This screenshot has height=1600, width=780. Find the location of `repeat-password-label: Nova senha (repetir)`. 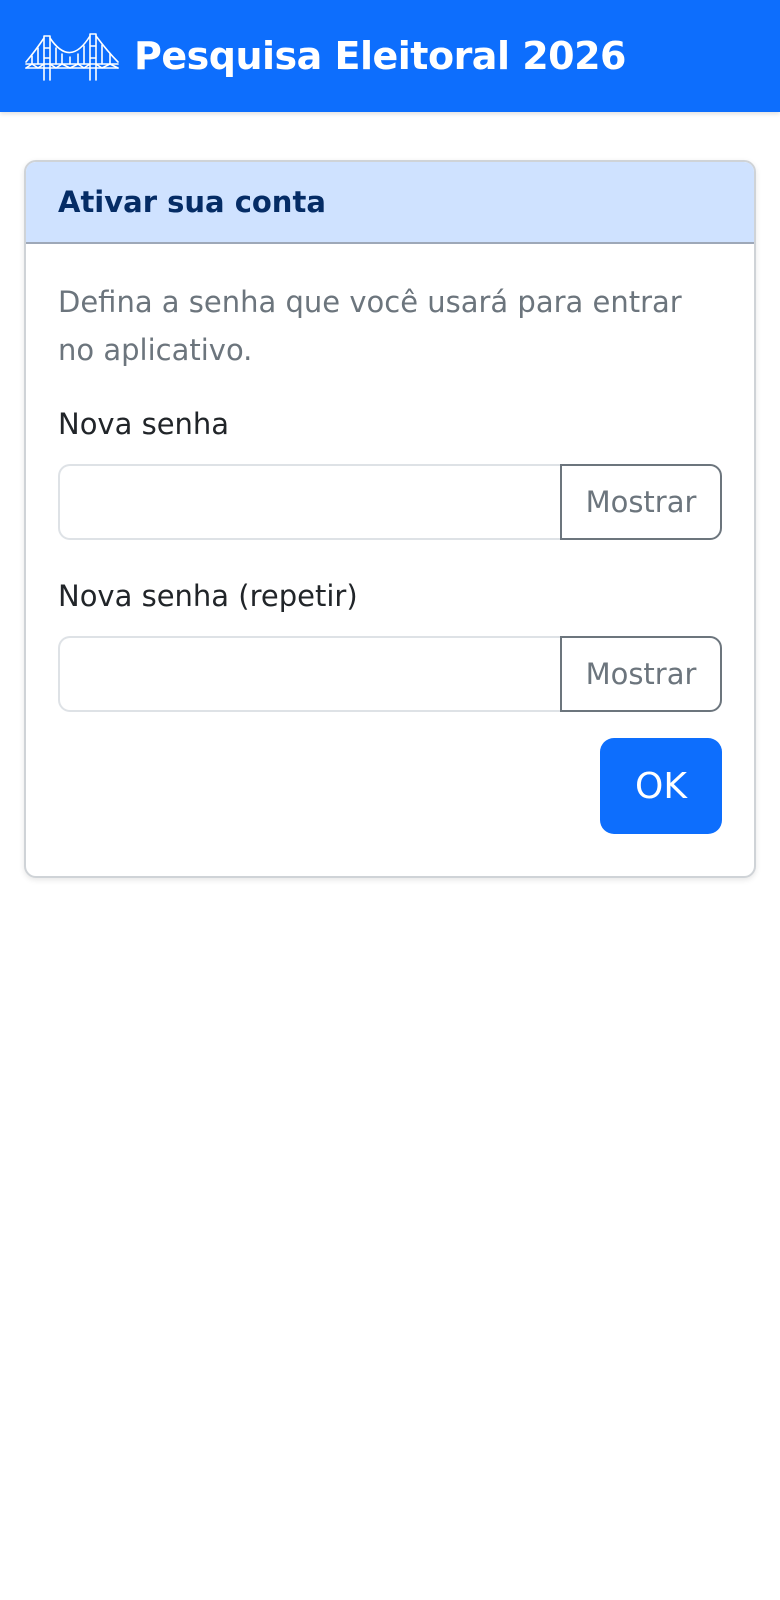

repeat-password-label: Nova senha (repetir) is located at coordinates (208, 596).